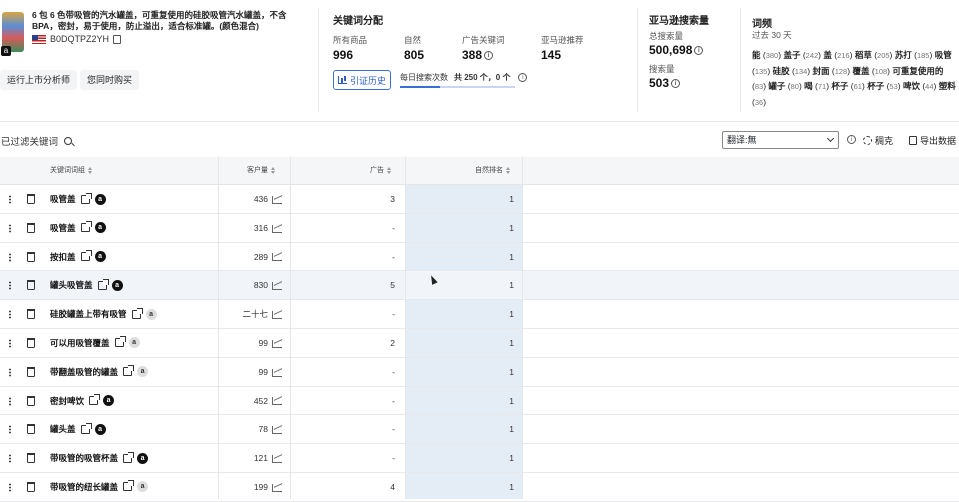  Describe the element at coordinates (479, 372) in the screenshot. I see `table-row: 带翻盖吸管的罐盖 a 99 - 1` at that location.